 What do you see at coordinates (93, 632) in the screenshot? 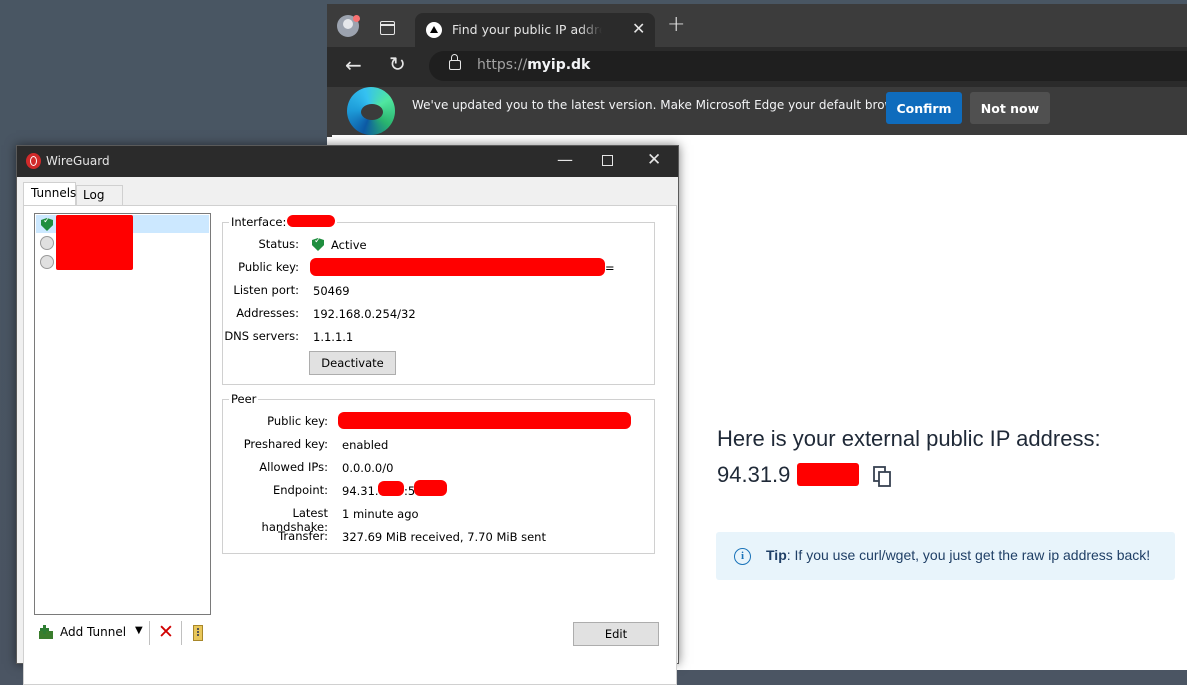
I see `add-tunnel-button: Add Tunnel` at bounding box center [93, 632].